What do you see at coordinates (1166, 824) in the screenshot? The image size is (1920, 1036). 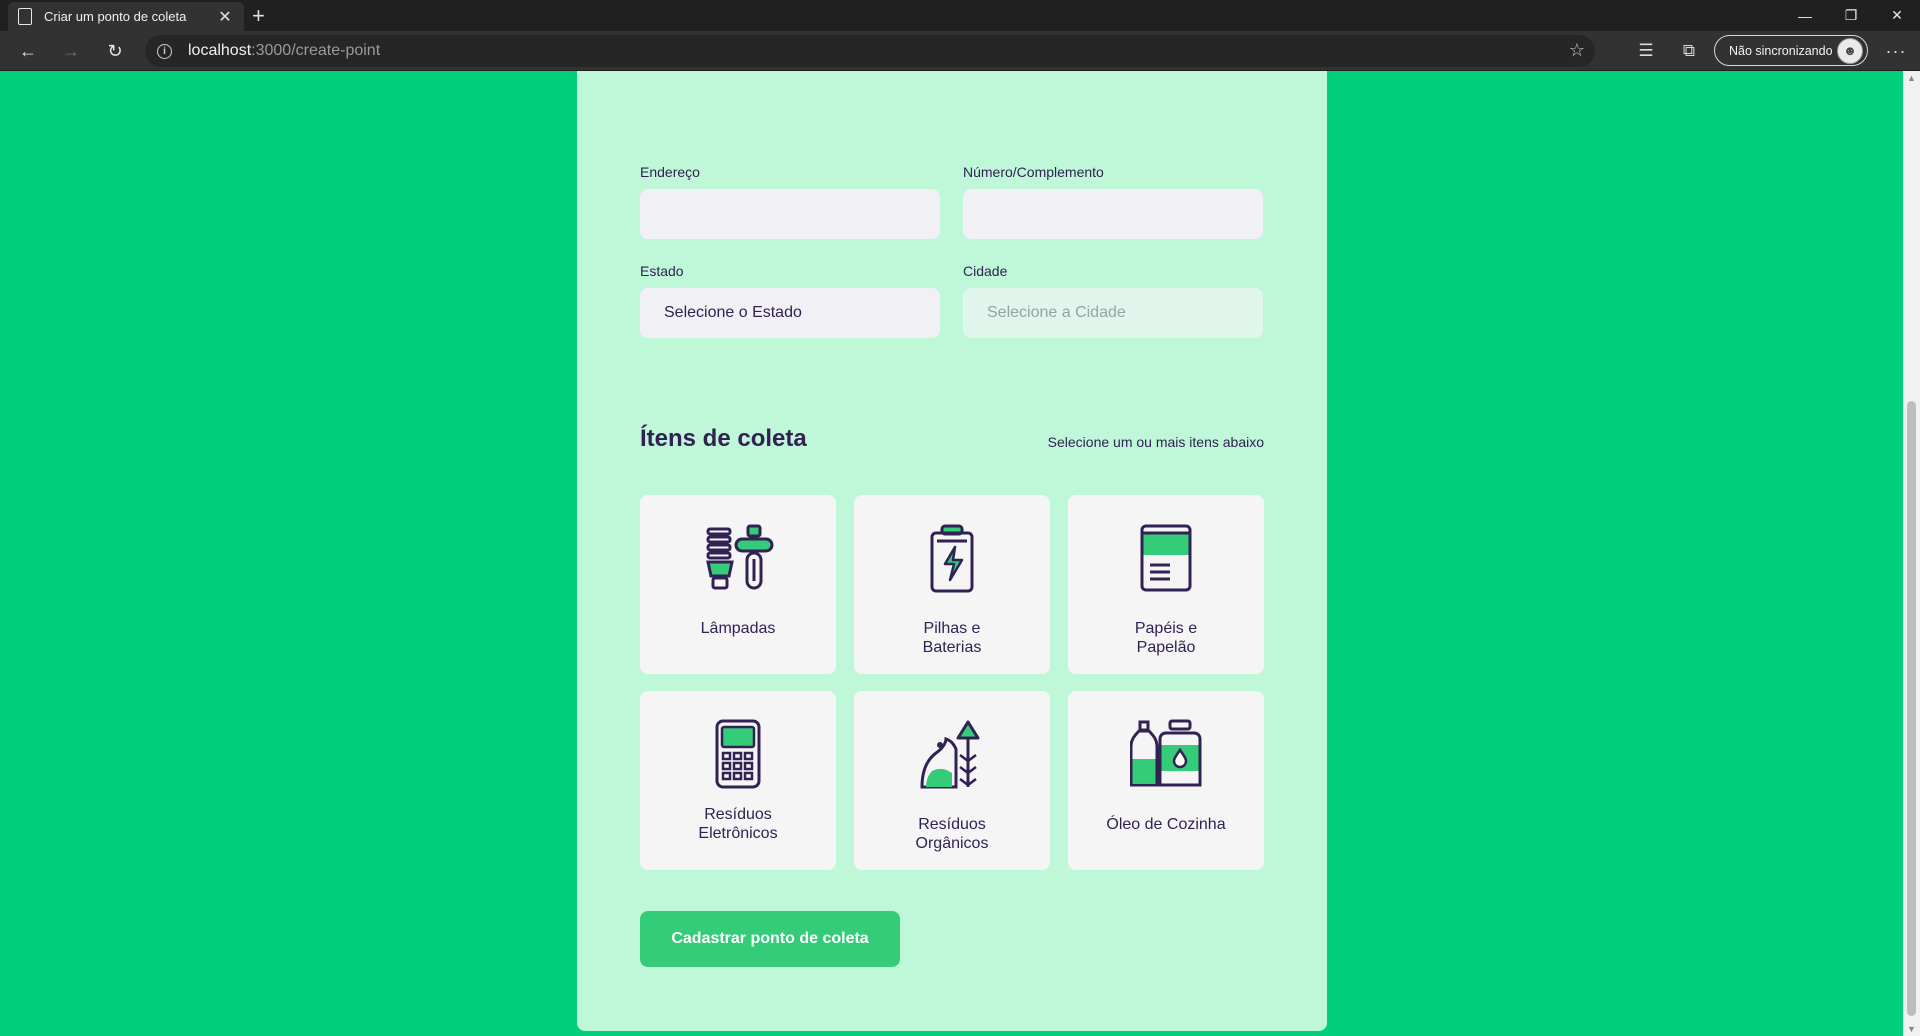 I see `item-label: Óleo de Cozinha` at bounding box center [1166, 824].